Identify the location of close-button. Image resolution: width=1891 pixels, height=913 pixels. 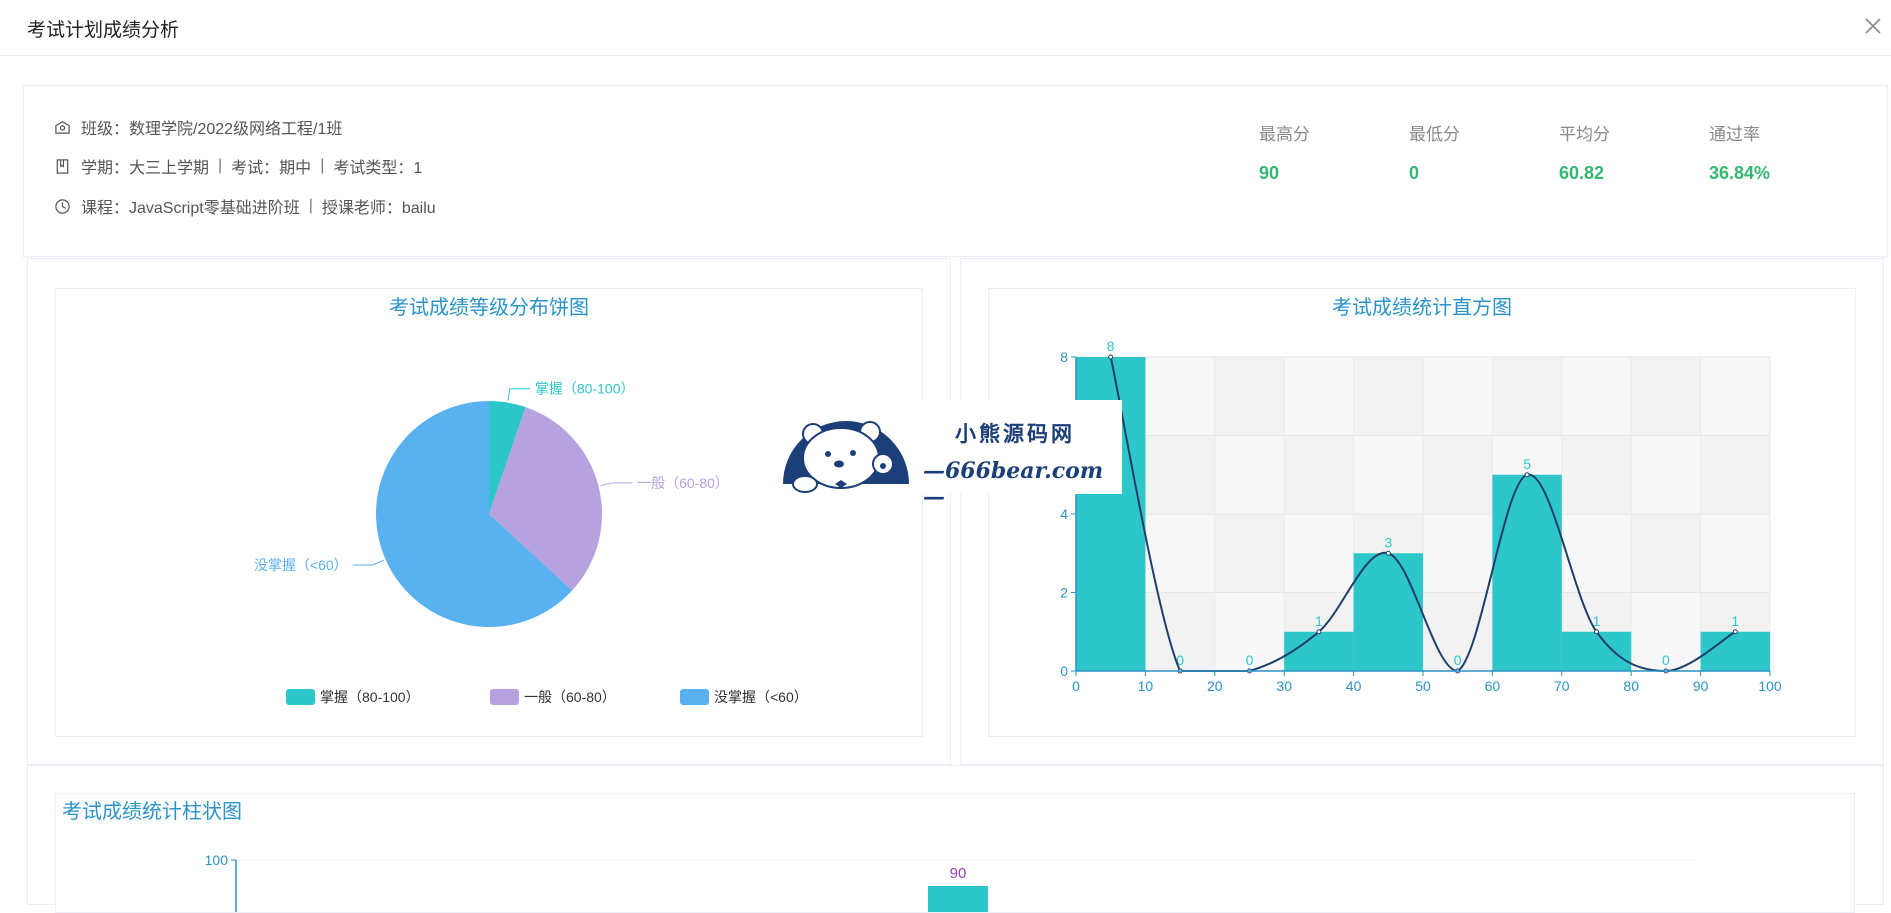
(1873, 26).